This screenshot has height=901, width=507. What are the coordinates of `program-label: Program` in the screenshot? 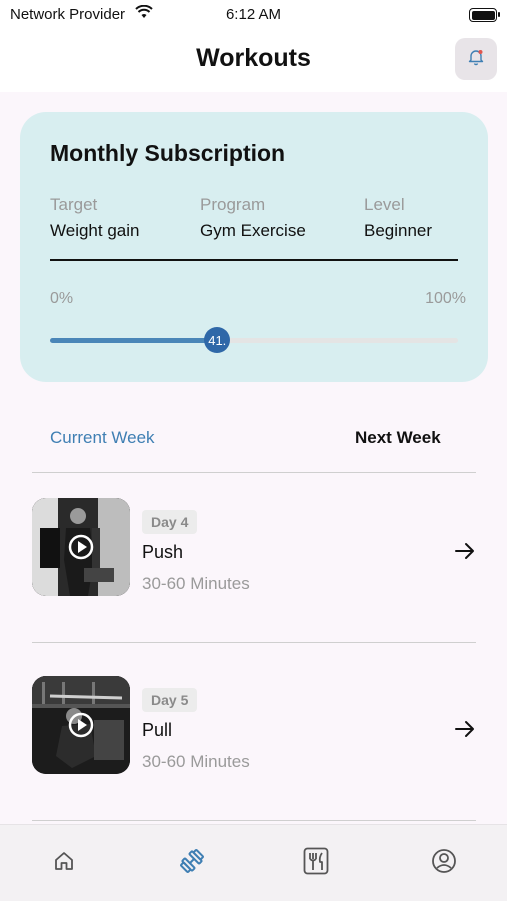 It's located at (233, 204).